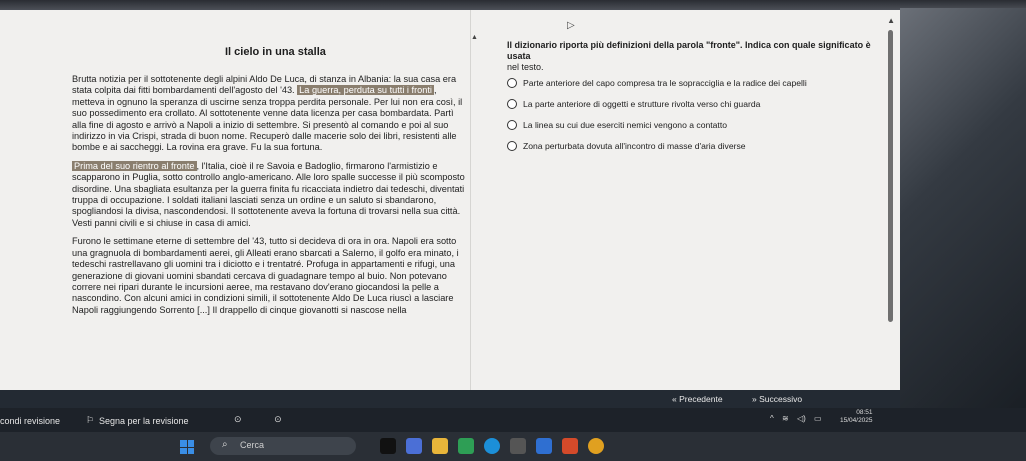  What do you see at coordinates (963, 208) in the screenshot?
I see `monitor-edge` at bounding box center [963, 208].